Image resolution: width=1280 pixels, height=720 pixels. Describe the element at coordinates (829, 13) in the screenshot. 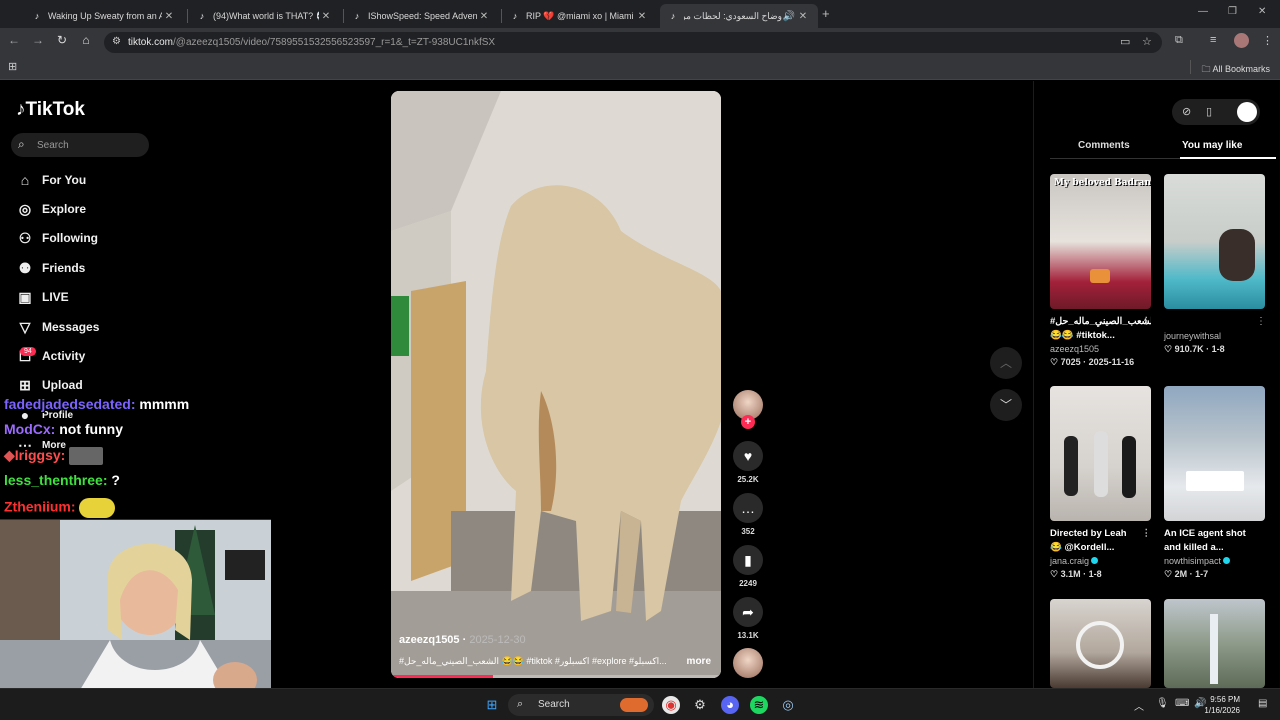

I see `new-tab-button: +` at that location.